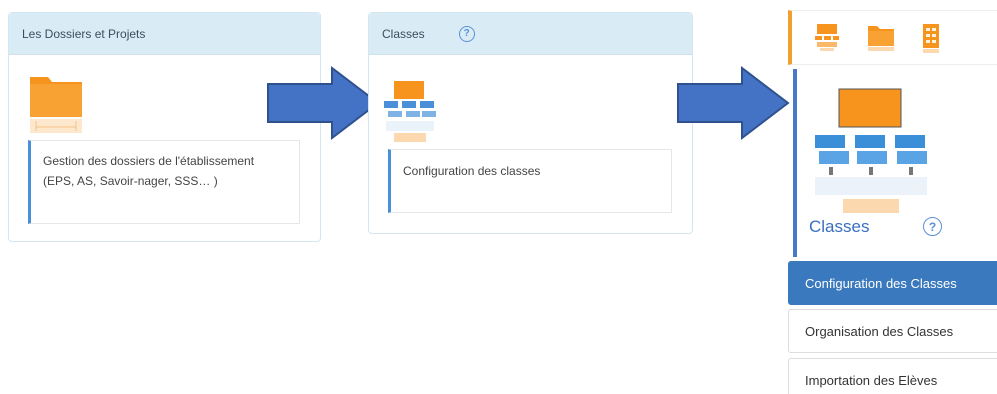  I want to click on classes-header: Classes ?, so click(530, 34).